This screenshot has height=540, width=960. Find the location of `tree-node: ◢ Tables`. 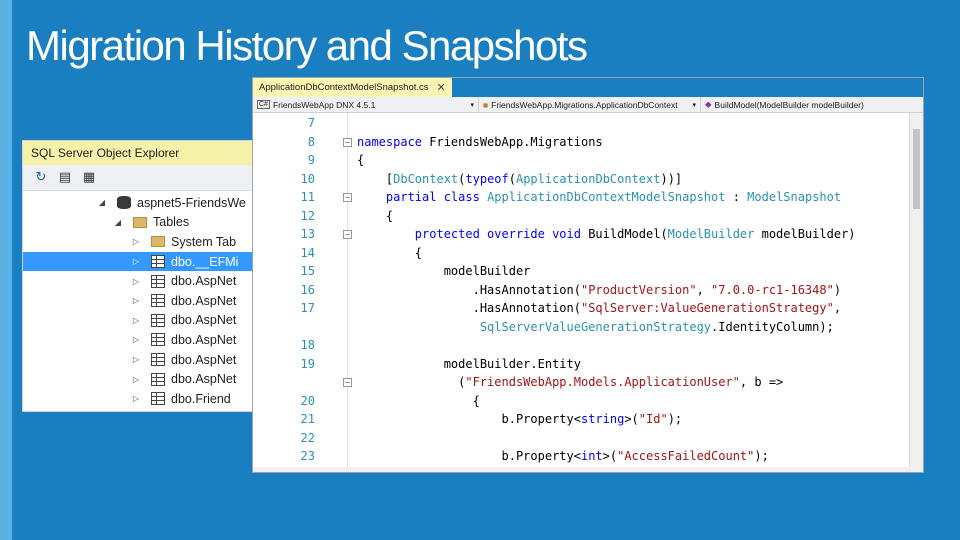

tree-node: ◢ Tables is located at coordinates (138, 223).